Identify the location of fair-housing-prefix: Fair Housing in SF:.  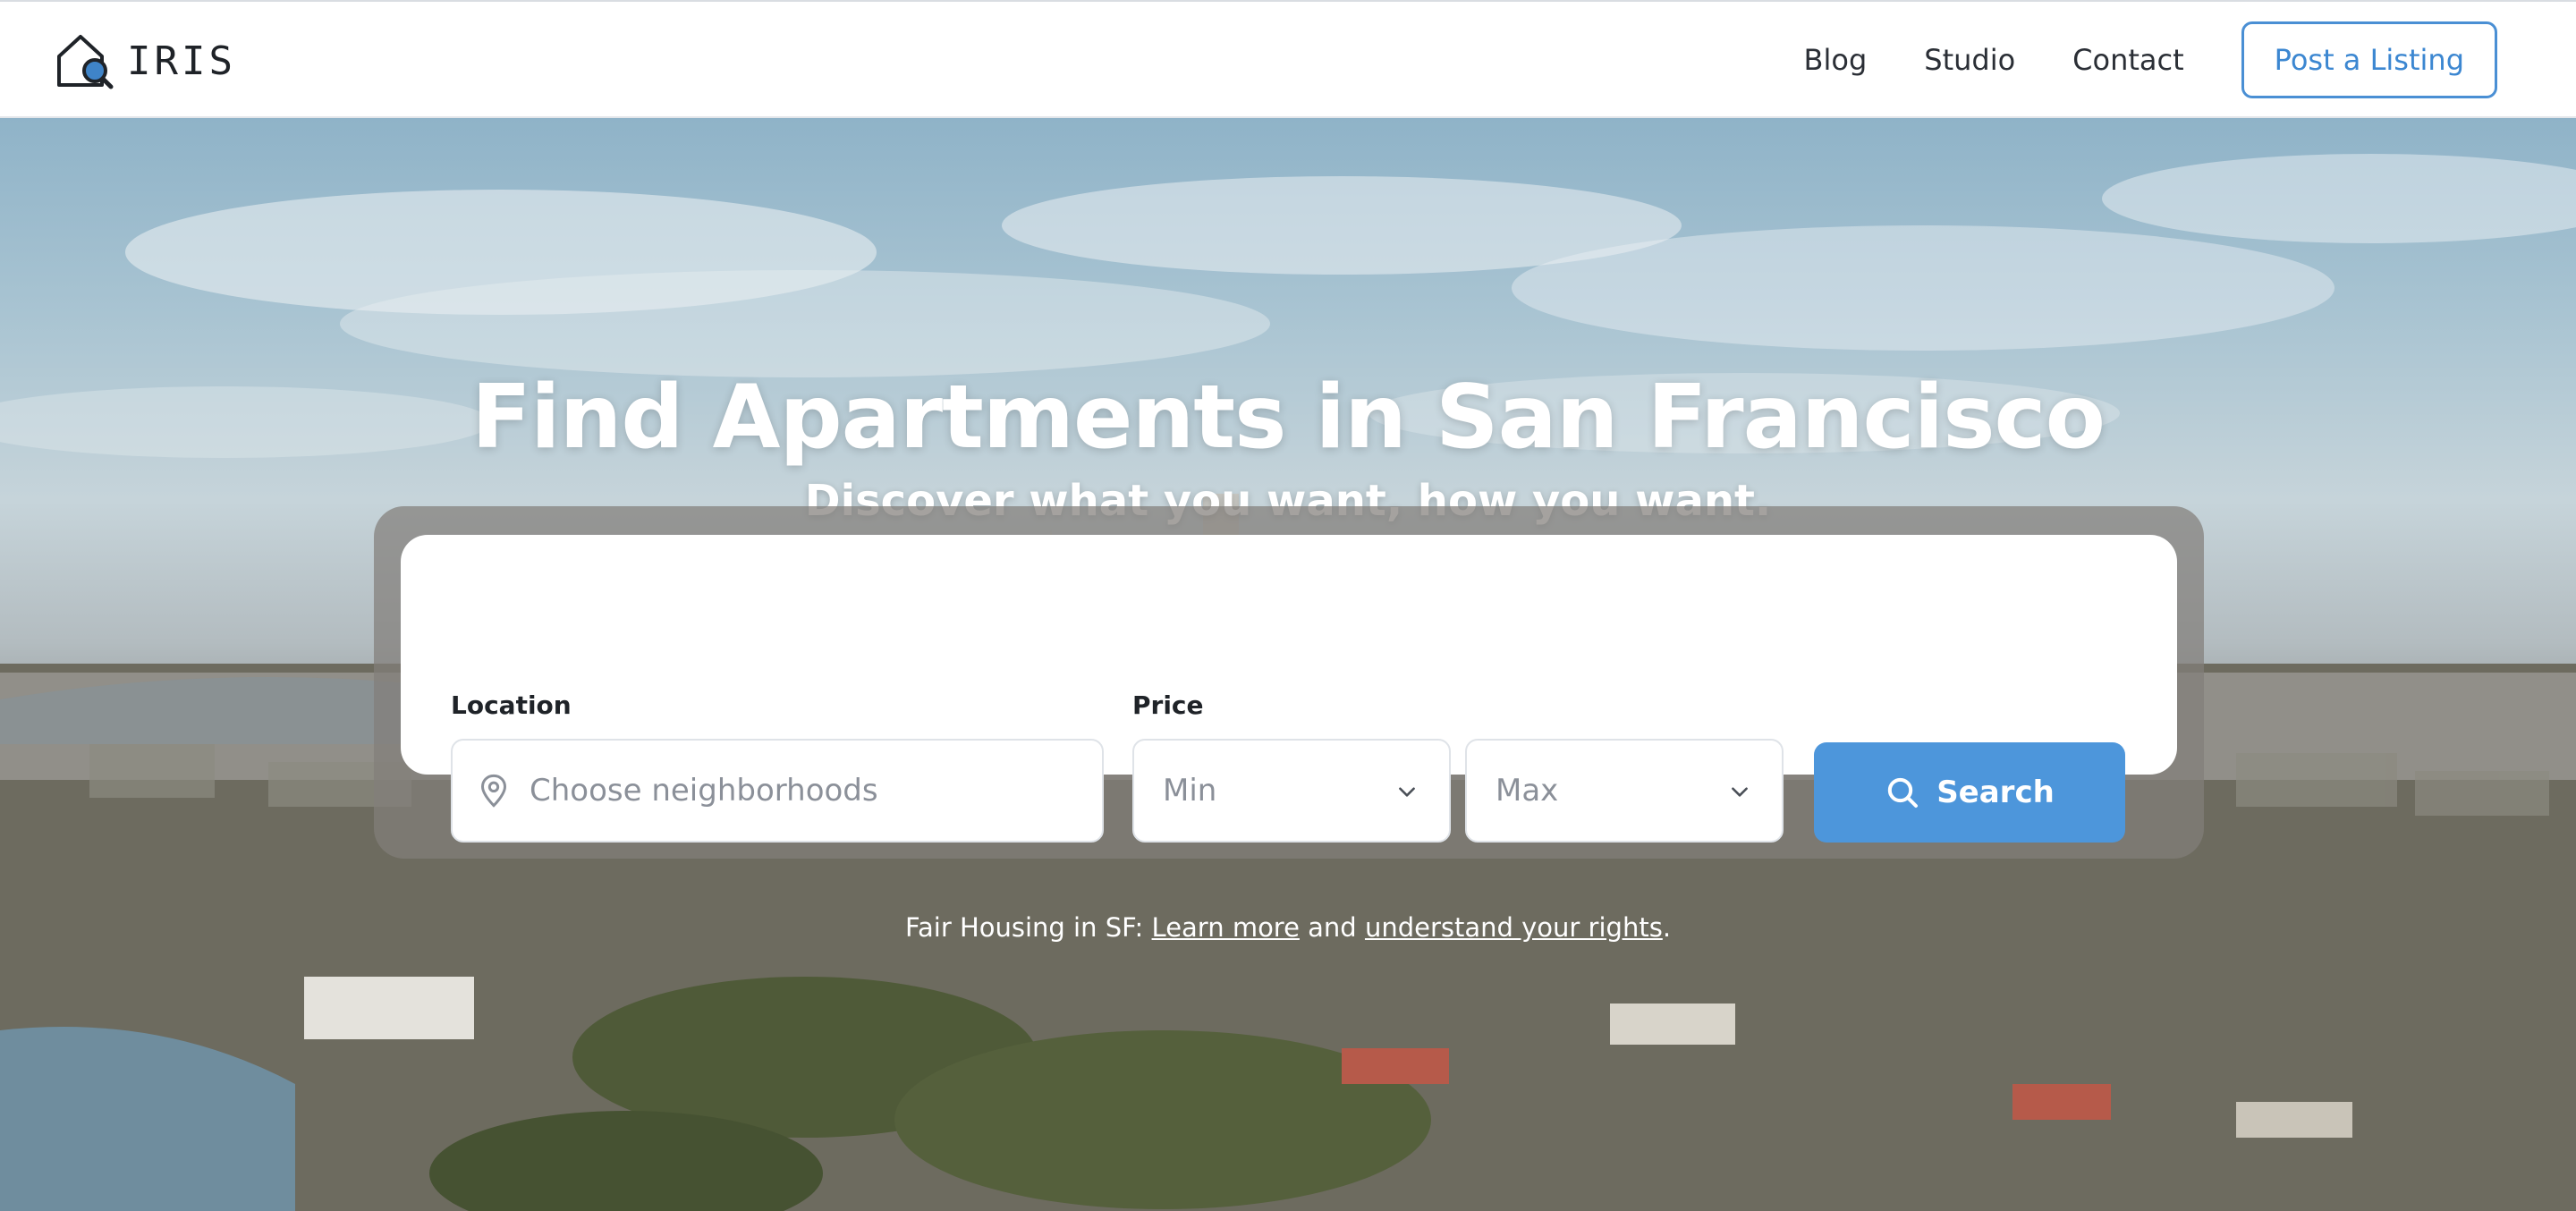
(1028, 928).